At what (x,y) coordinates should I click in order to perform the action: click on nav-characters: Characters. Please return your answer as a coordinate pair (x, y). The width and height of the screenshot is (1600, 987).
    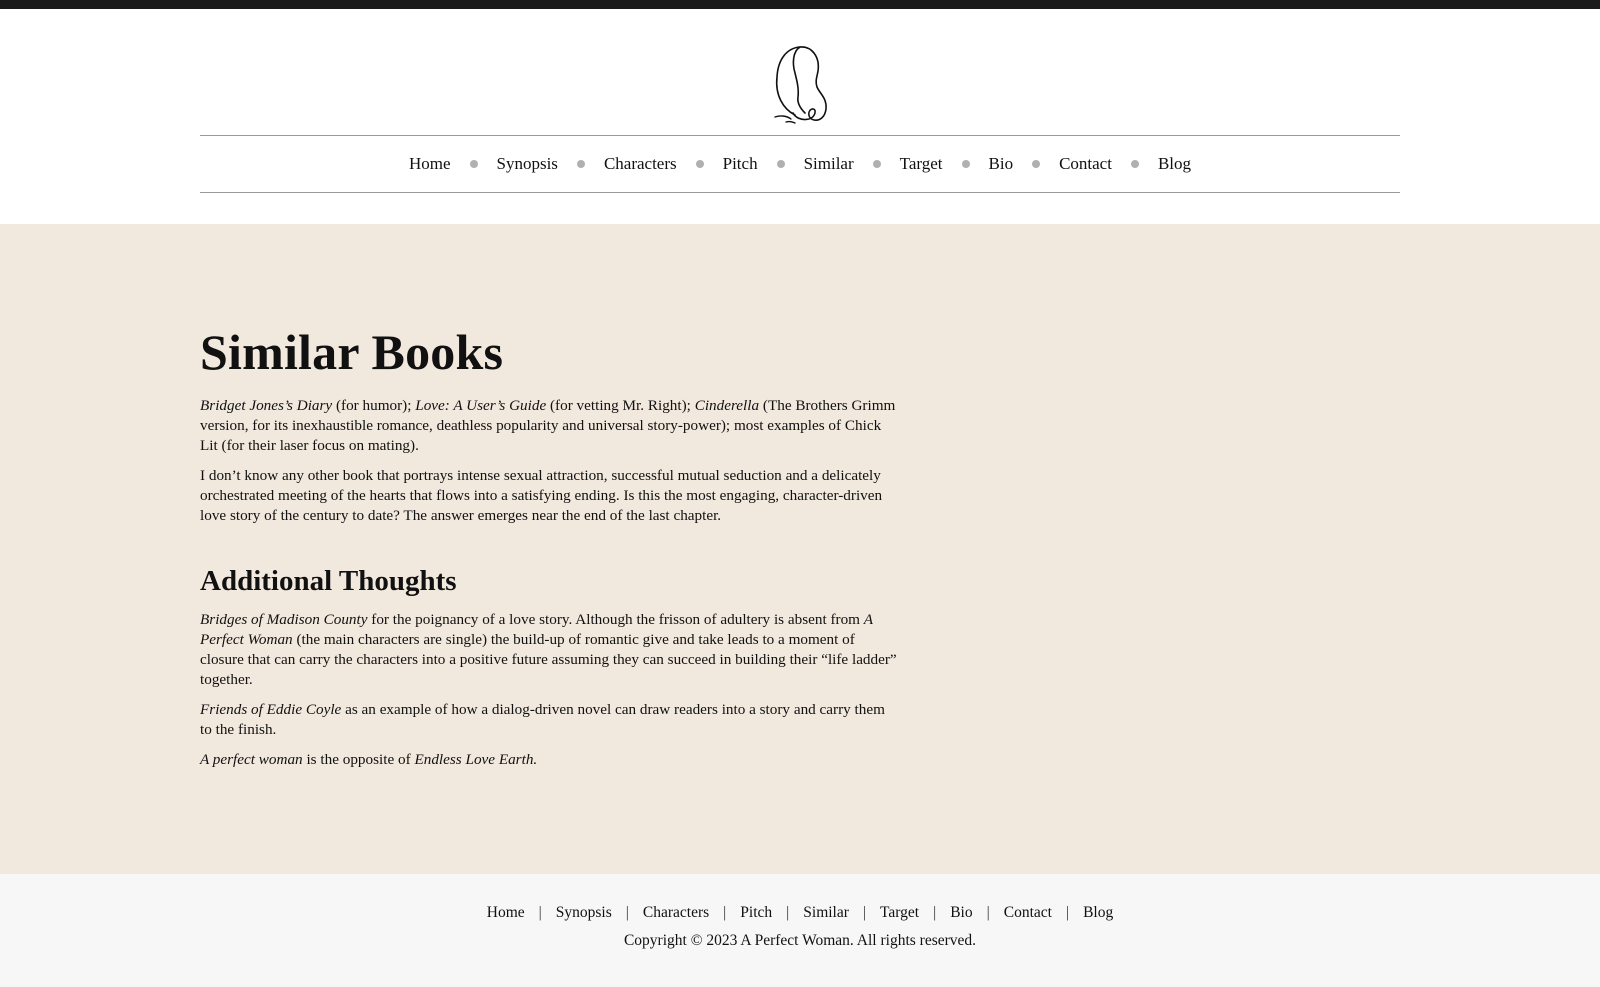
    Looking at the image, I should click on (640, 164).